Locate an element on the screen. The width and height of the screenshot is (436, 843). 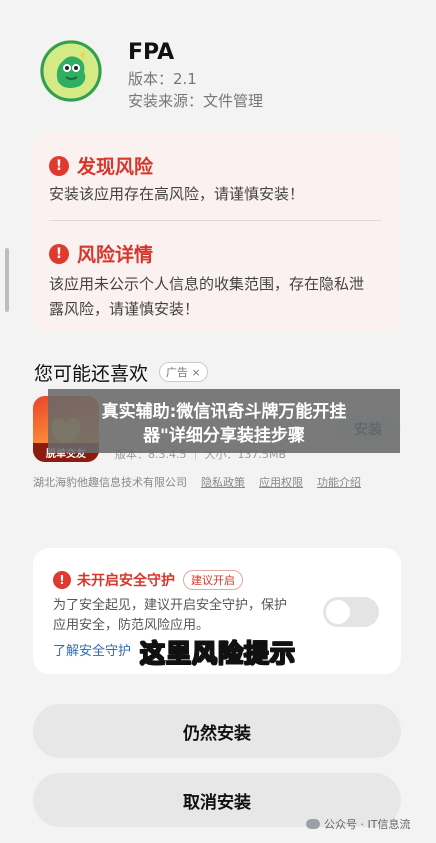
feature-intro-link: 功能介绍 is located at coordinates (339, 482).